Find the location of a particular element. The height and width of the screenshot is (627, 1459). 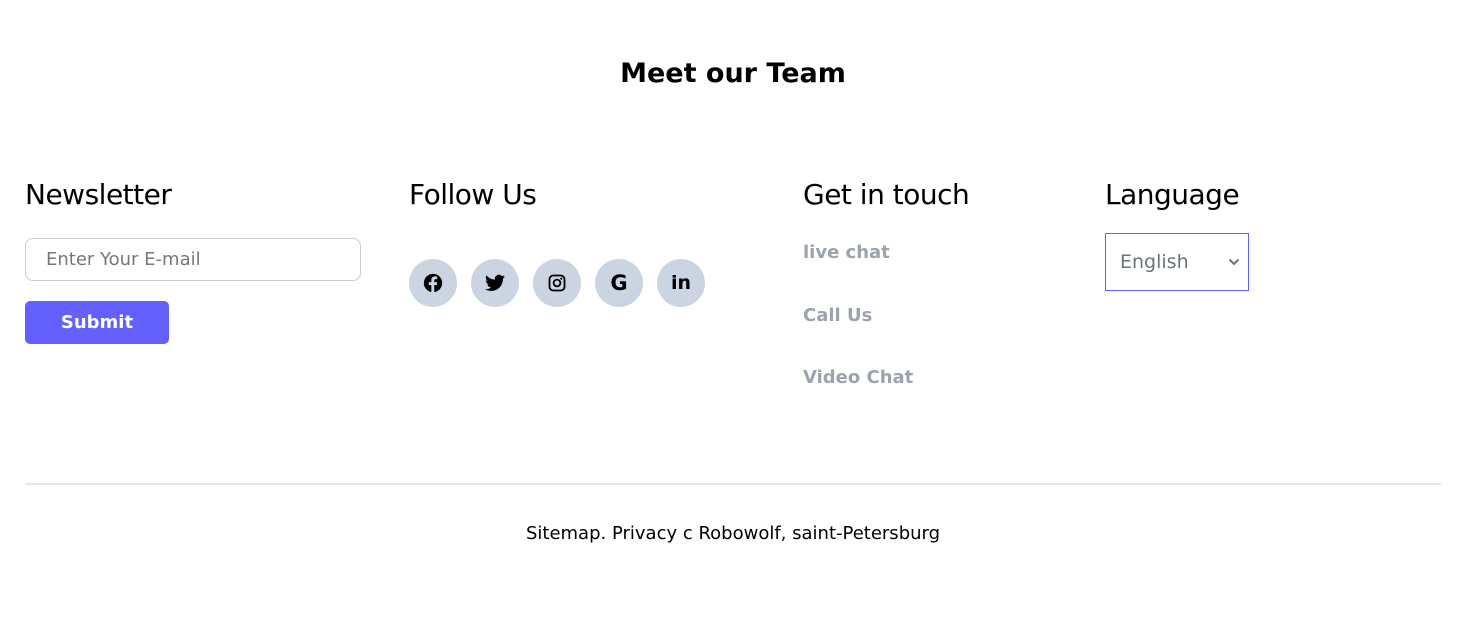

contact-heading: Get in touch is located at coordinates (886, 194).